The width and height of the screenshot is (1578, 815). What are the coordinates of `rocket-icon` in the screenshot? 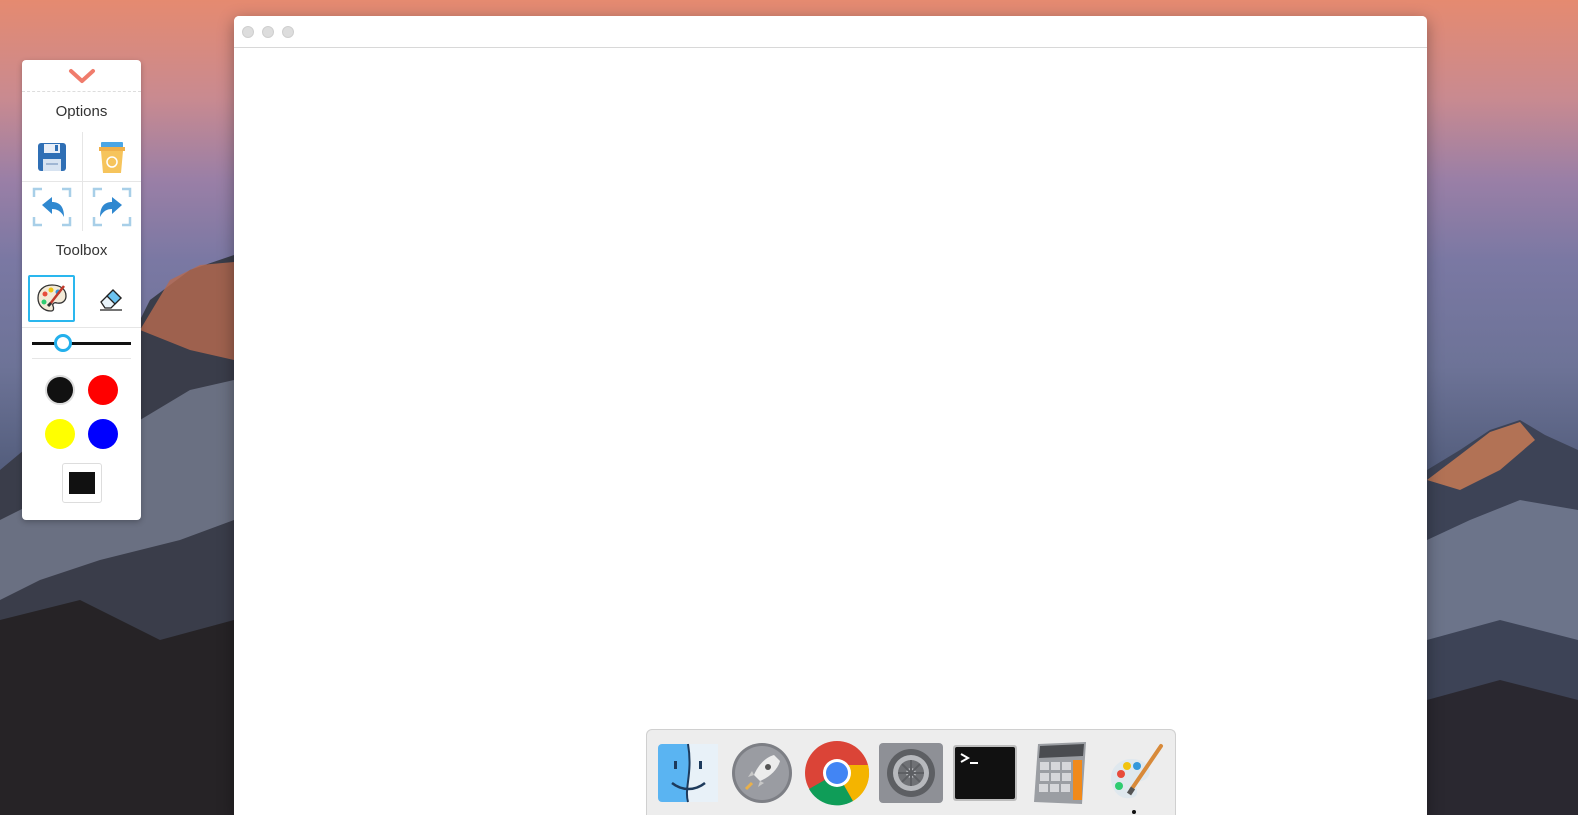 It's located at (762, 772).